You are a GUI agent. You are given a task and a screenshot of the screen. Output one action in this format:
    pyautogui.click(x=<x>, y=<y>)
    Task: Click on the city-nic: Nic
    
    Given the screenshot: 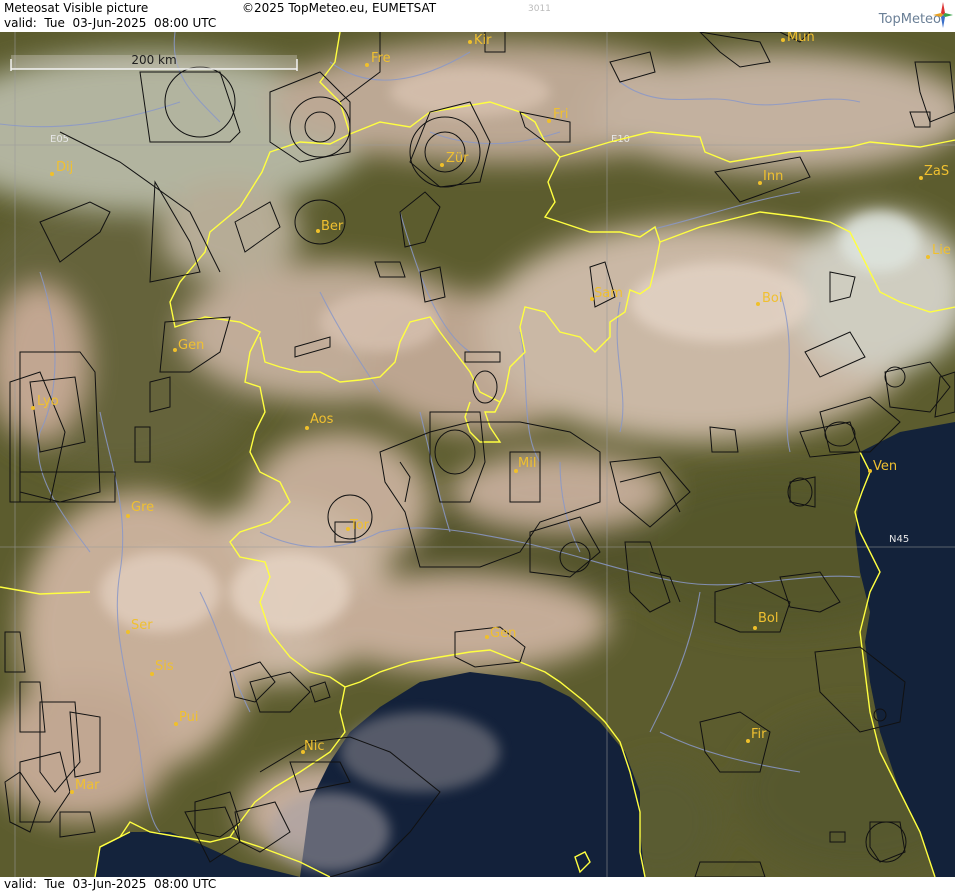 What is the action you would take?
    pyautogui.click(x=312, y=746)
    